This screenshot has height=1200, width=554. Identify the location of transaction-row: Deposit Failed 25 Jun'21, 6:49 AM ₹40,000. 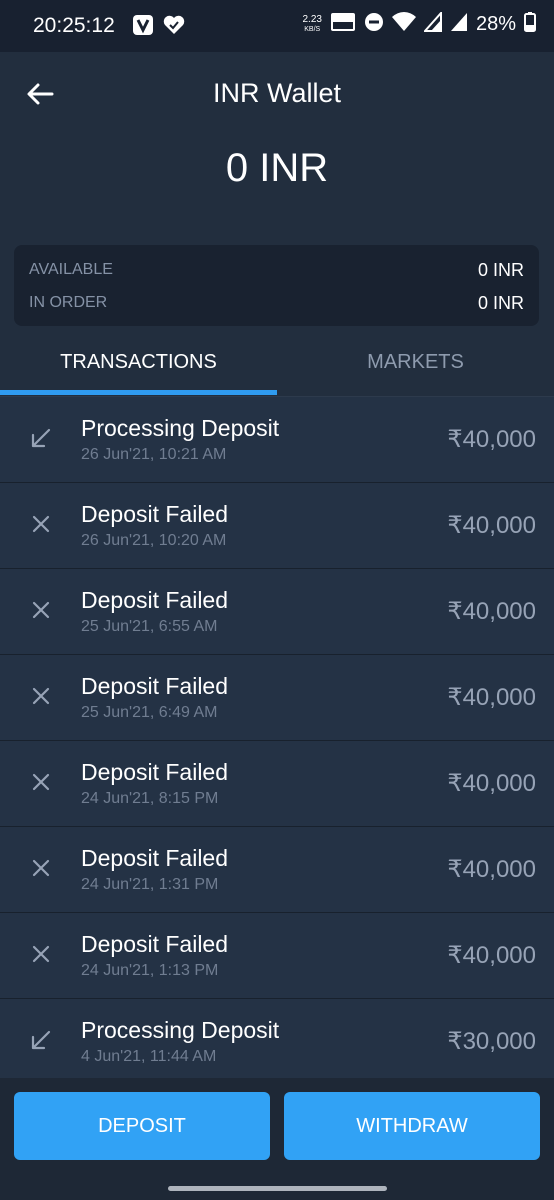
(277, 698).